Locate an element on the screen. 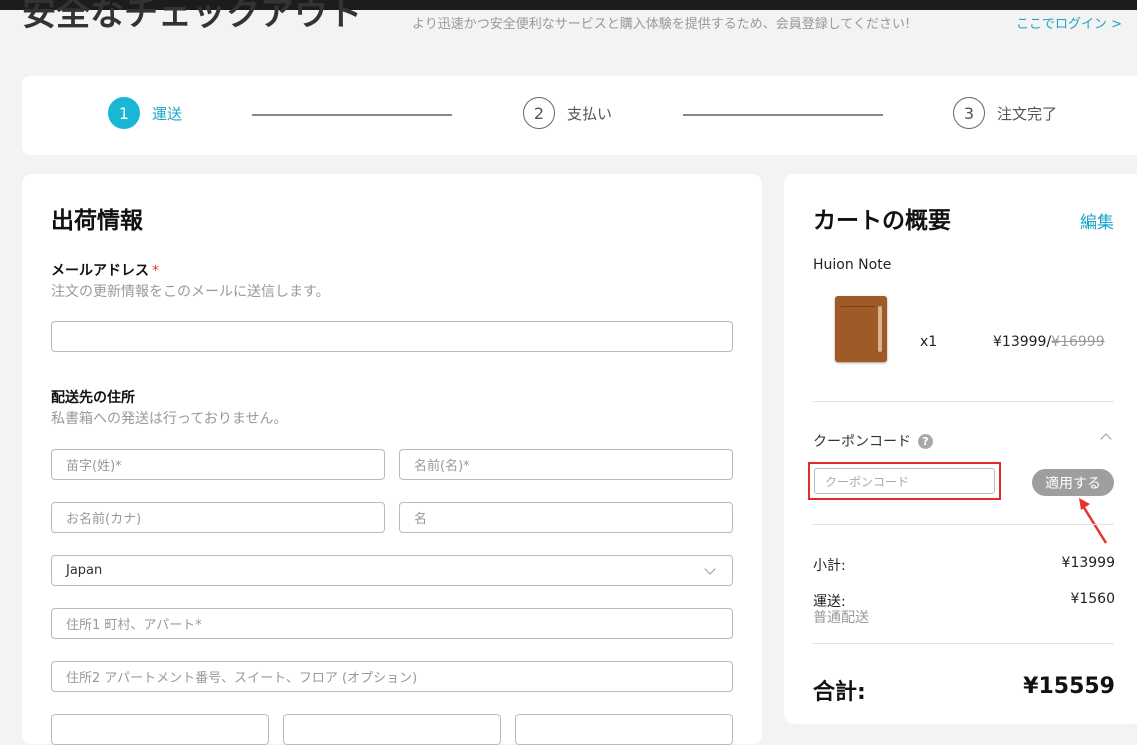 This screenshot has width=1137, height=745. step-3-number: 3 is located at coordinates (969, 113).